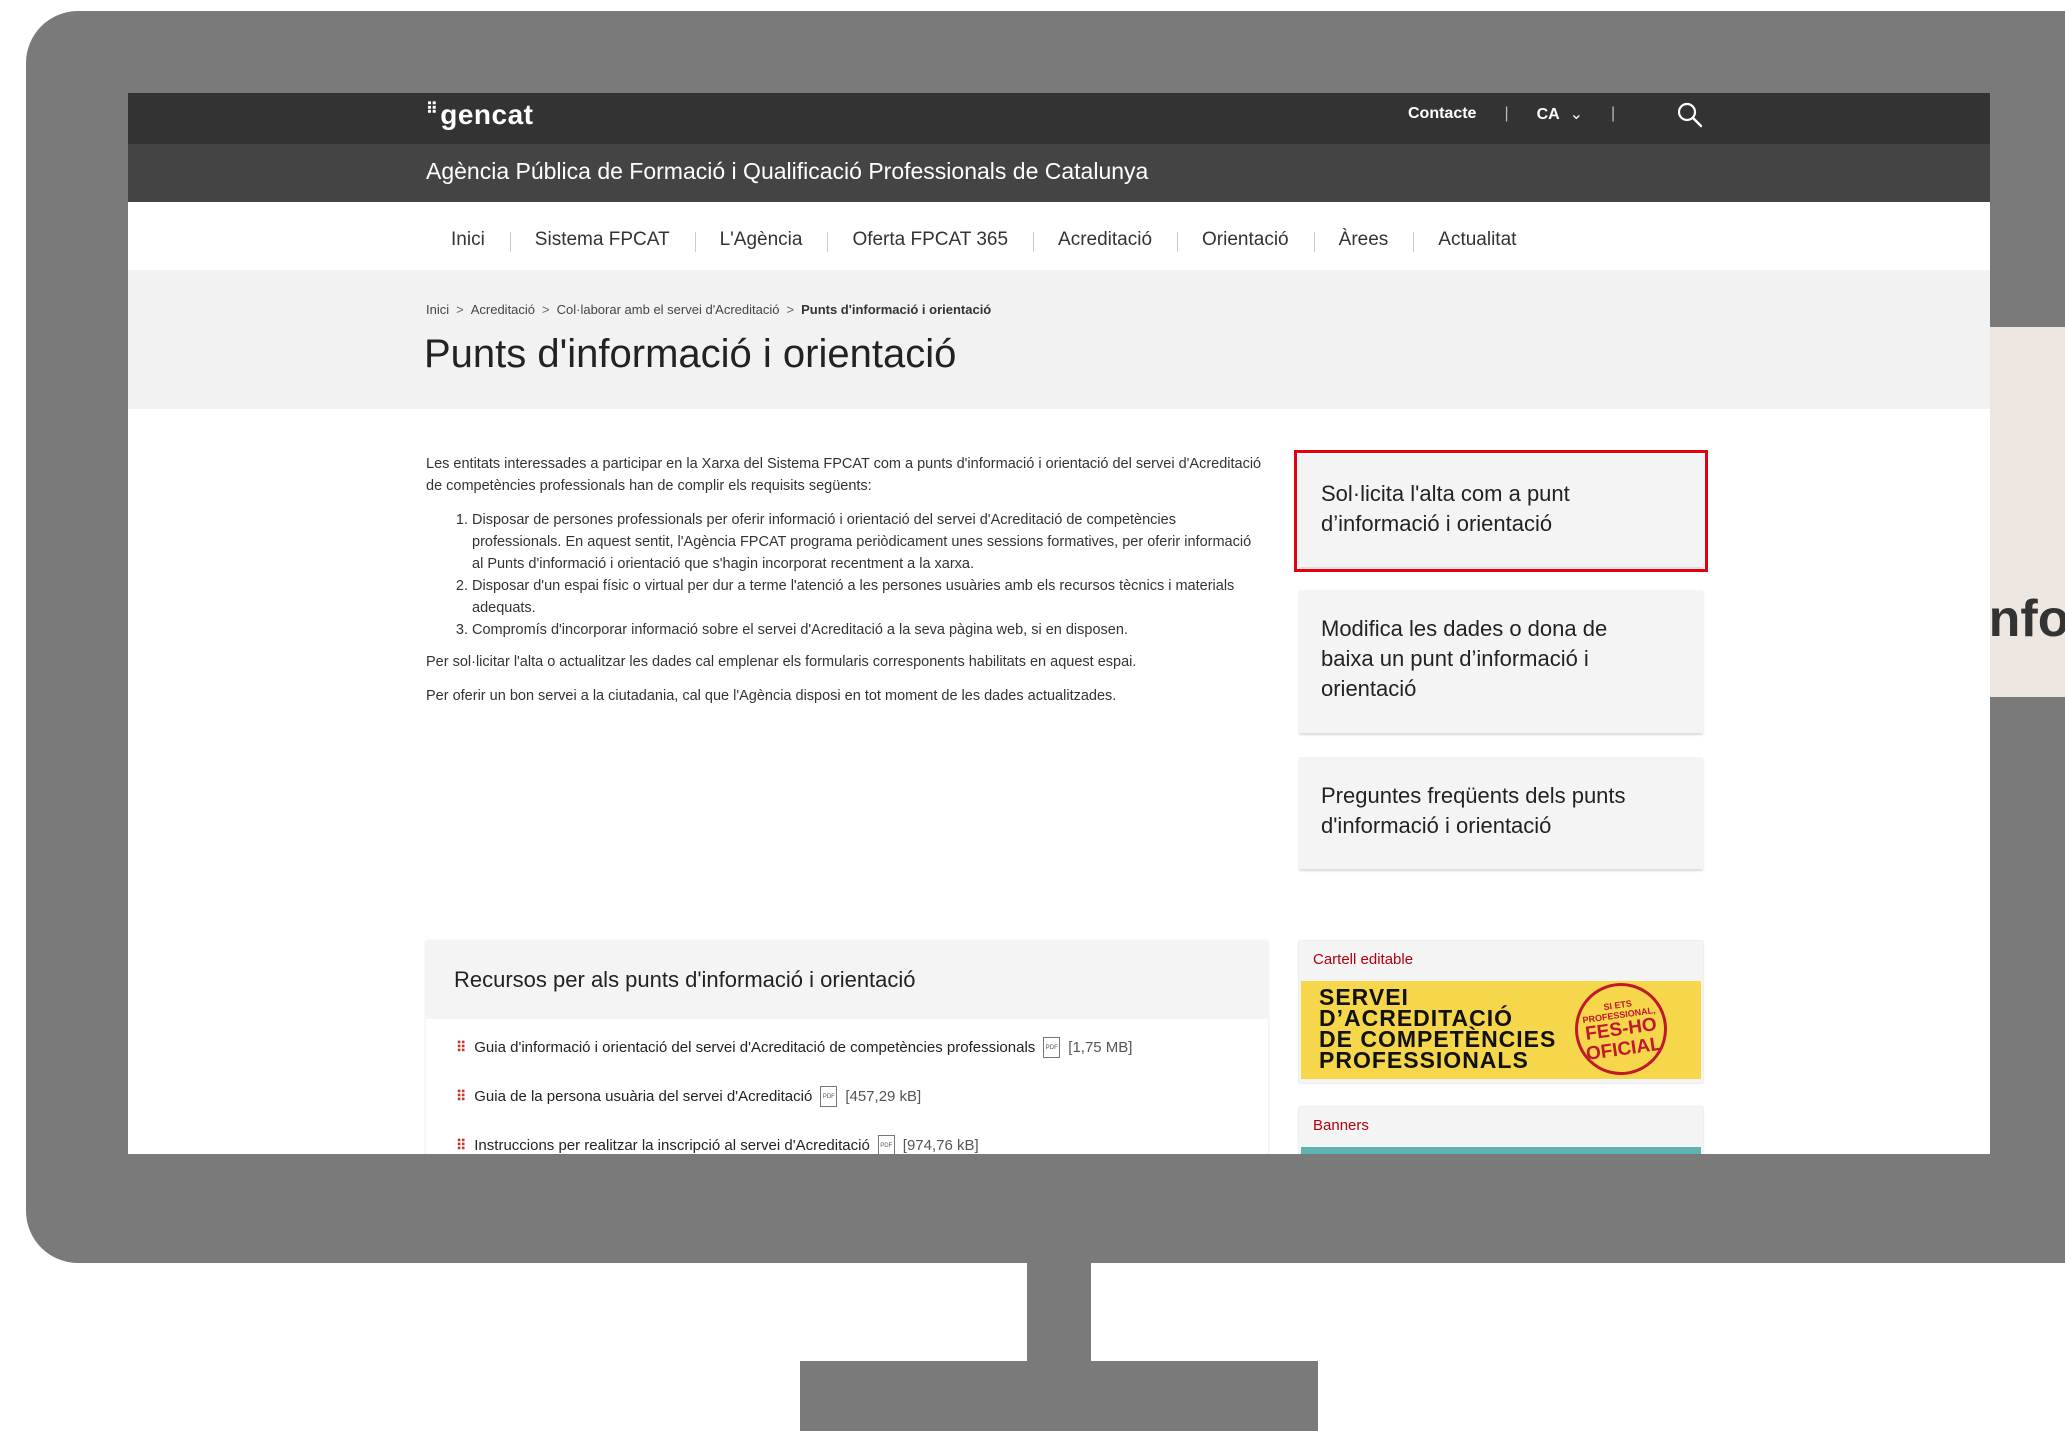 This screenshot has height=1431, width=2065. What do you see at coordinates (1576, 114) in the screenshot?
I see `chevron-down-icon: ⌄` at bounding box center [1576, 114].